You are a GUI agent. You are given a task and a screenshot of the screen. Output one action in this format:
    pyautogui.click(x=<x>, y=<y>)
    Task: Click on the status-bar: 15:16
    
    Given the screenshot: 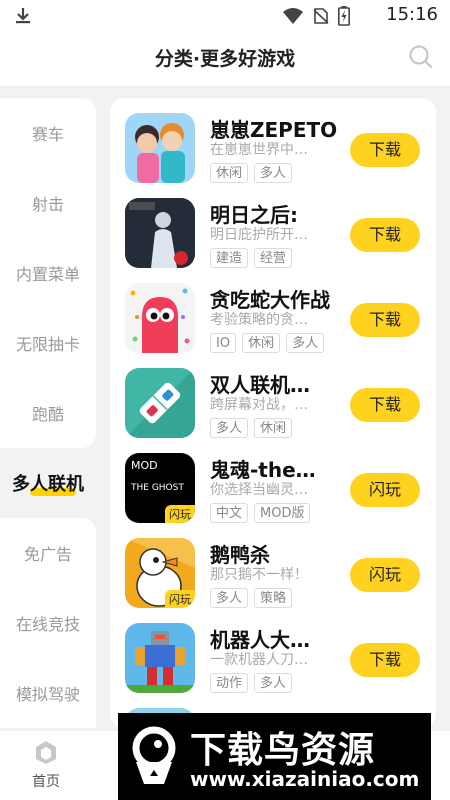 What is the action you would take?
    pyautogui.click(x=225, y=15)
    